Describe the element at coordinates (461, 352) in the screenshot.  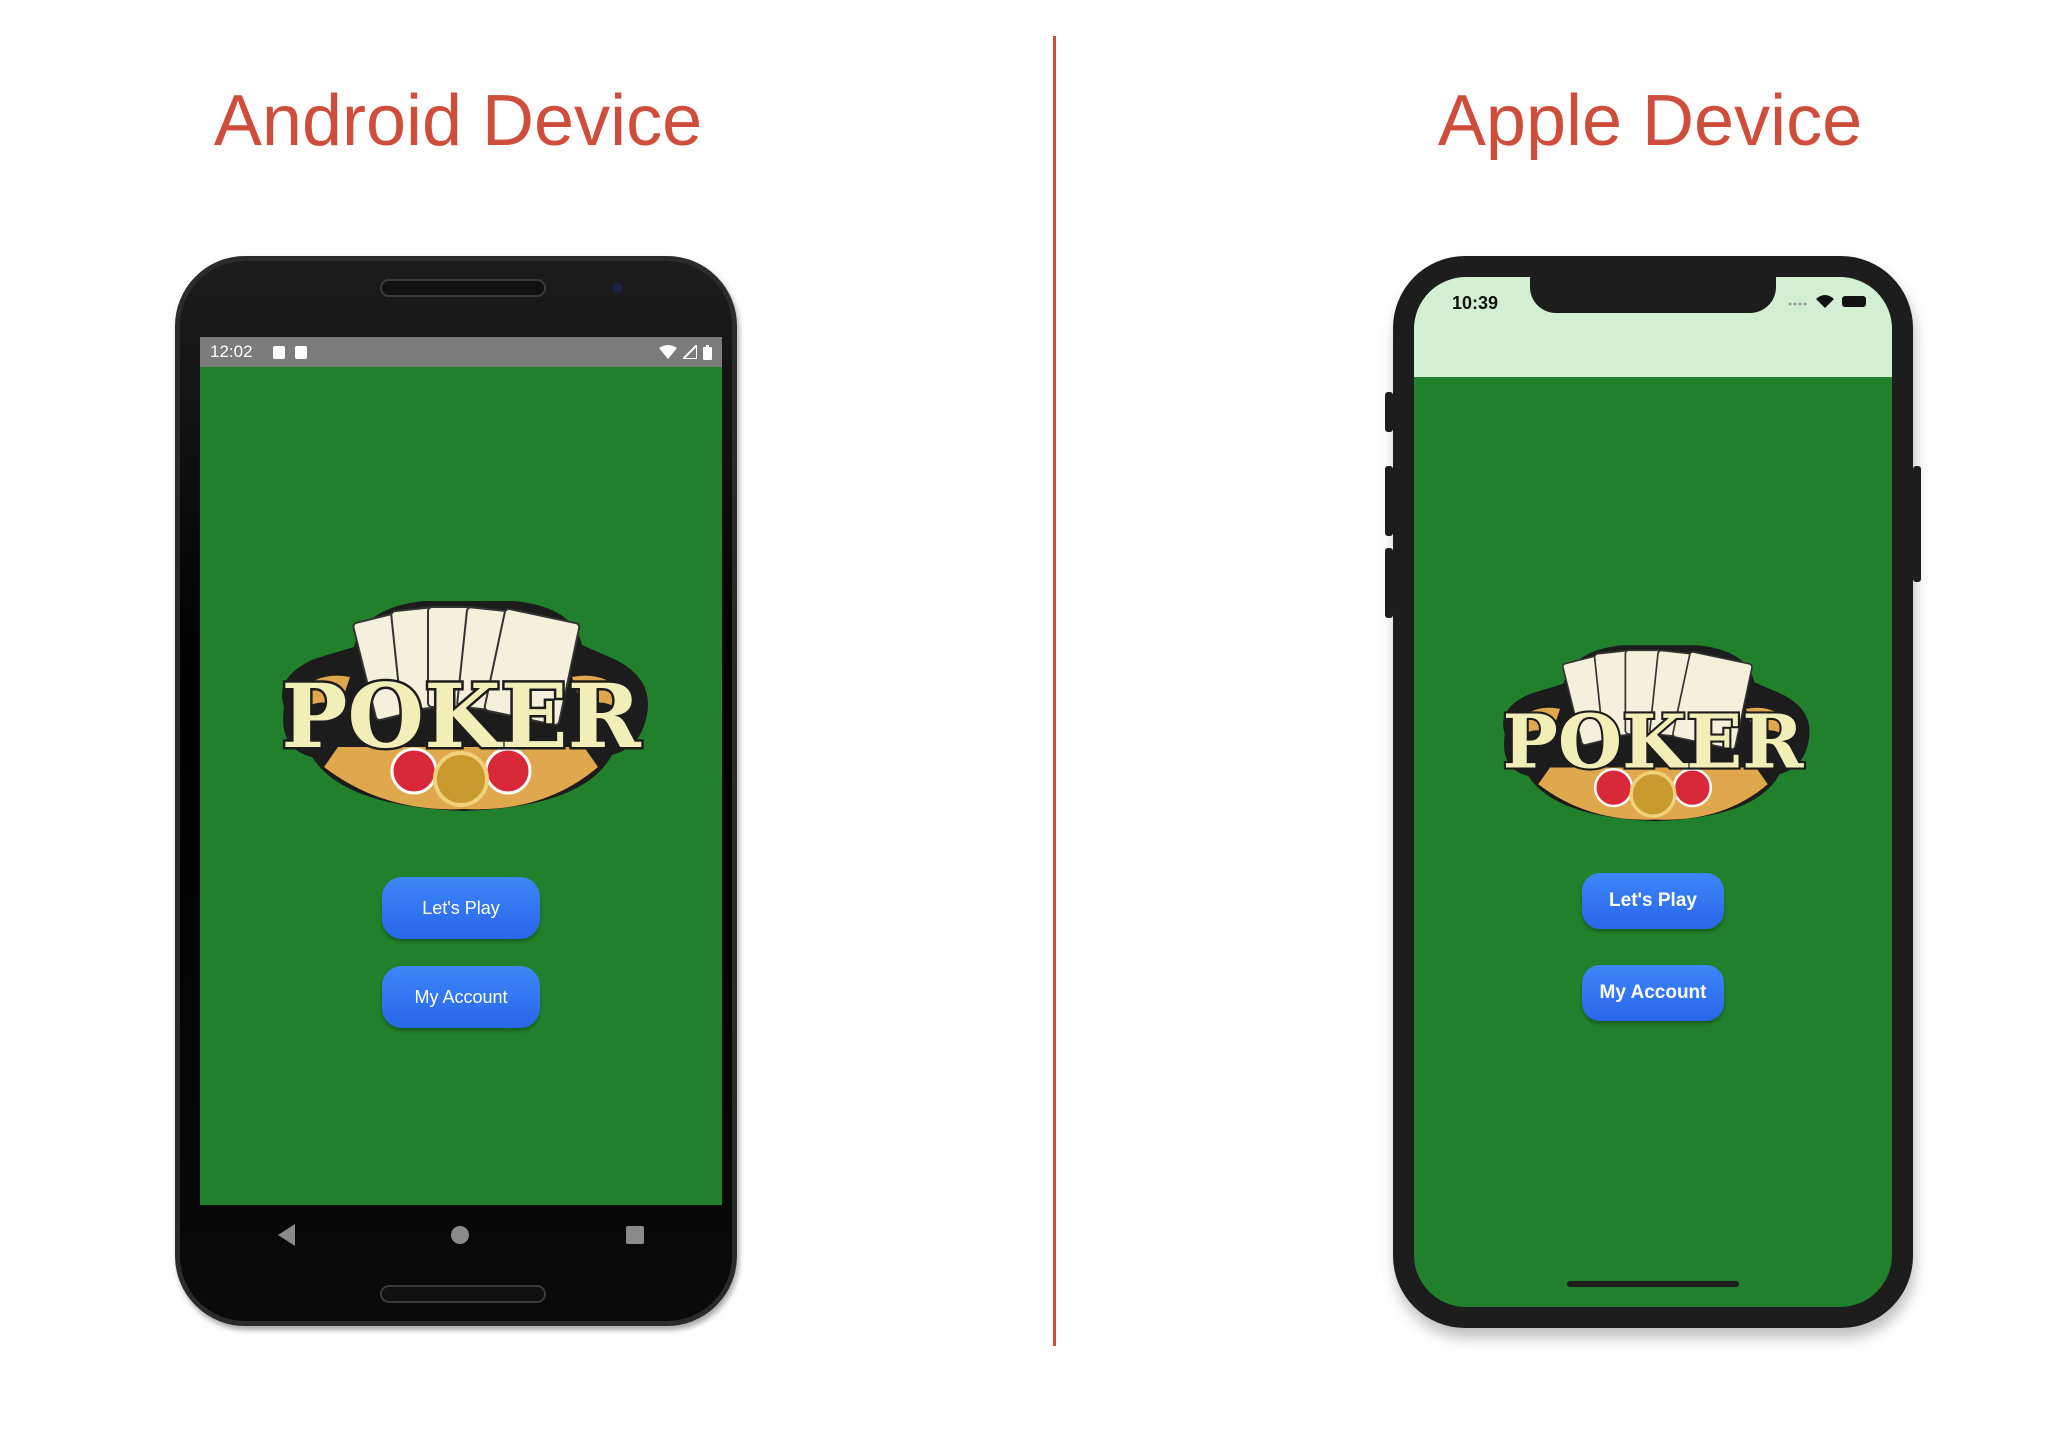
I see `android-status-bar: 12:02` at that location.